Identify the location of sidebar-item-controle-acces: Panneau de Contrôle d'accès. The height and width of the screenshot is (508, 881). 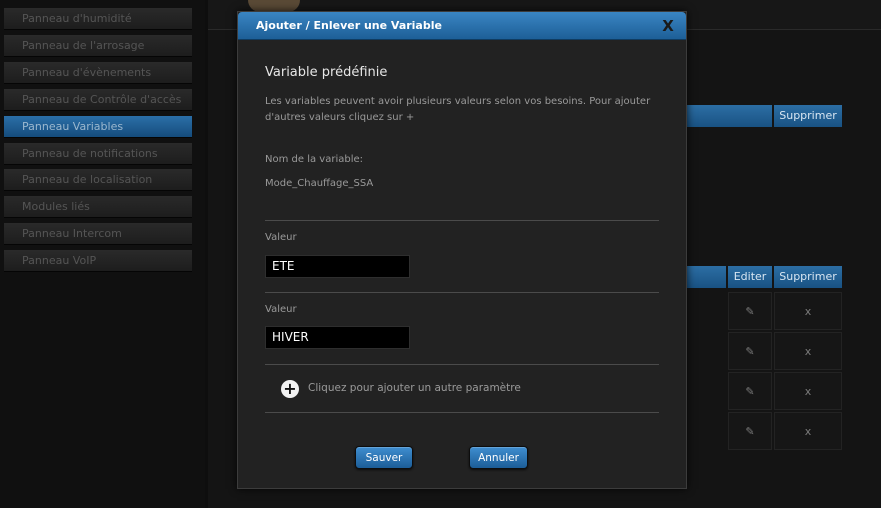
(98, 100).